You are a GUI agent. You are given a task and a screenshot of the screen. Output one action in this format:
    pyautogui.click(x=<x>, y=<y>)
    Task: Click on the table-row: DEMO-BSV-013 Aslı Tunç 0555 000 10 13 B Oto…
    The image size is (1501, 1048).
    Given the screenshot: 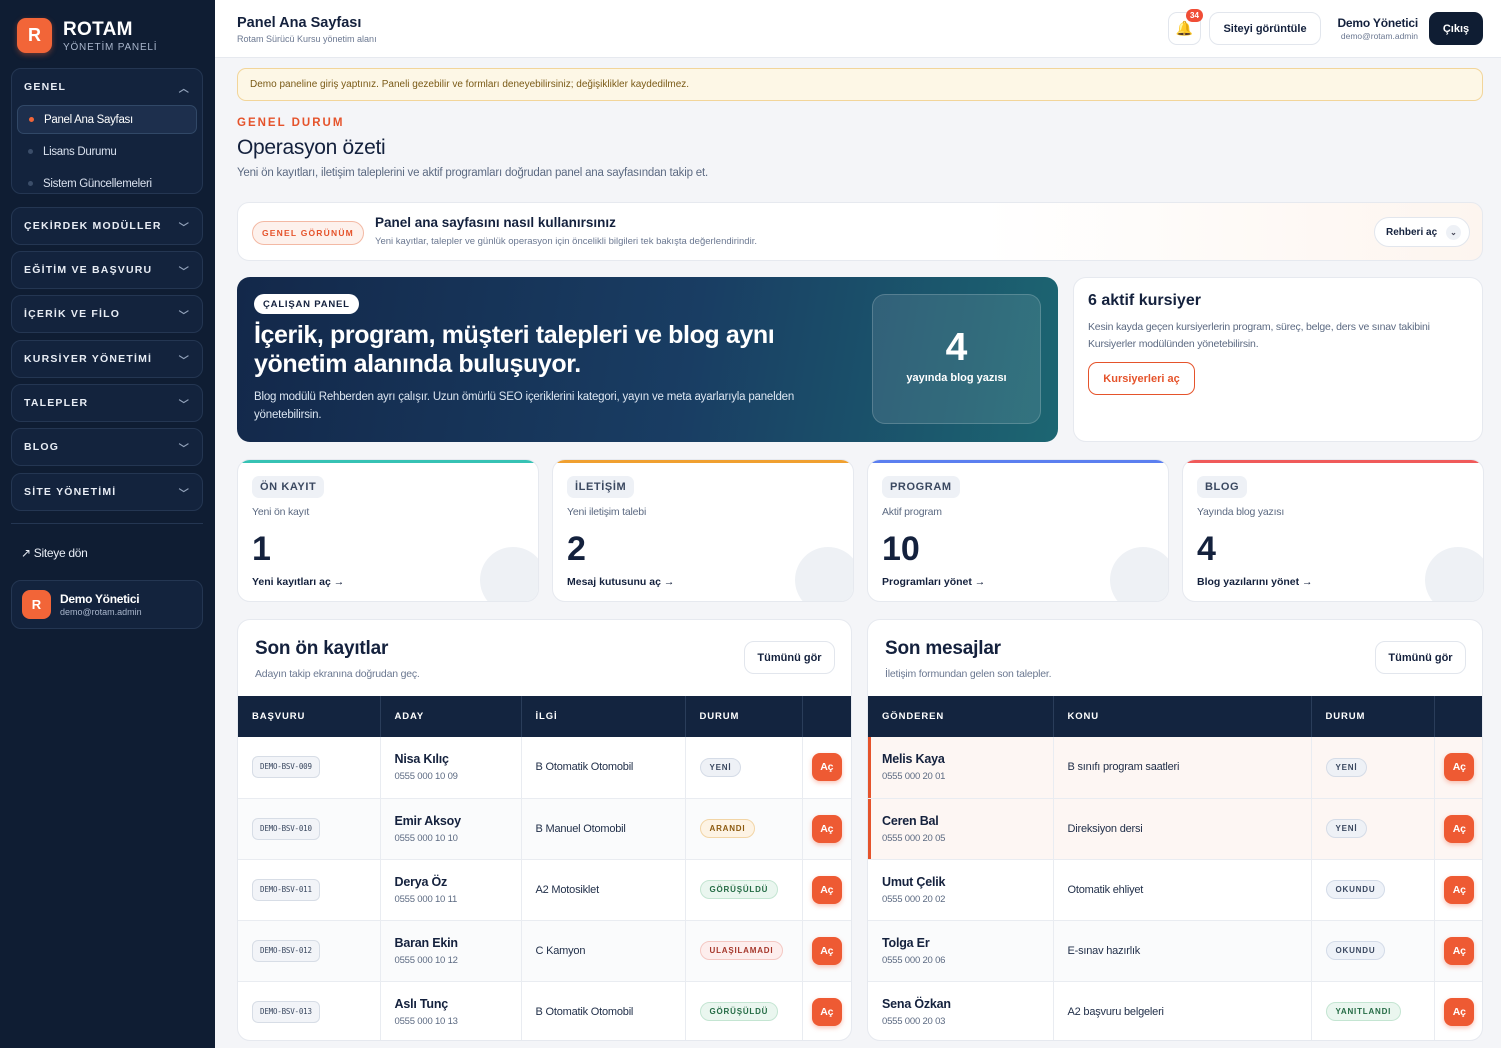 What is the action you would take?
    pyautogui.click(x=544, y=1010)
    